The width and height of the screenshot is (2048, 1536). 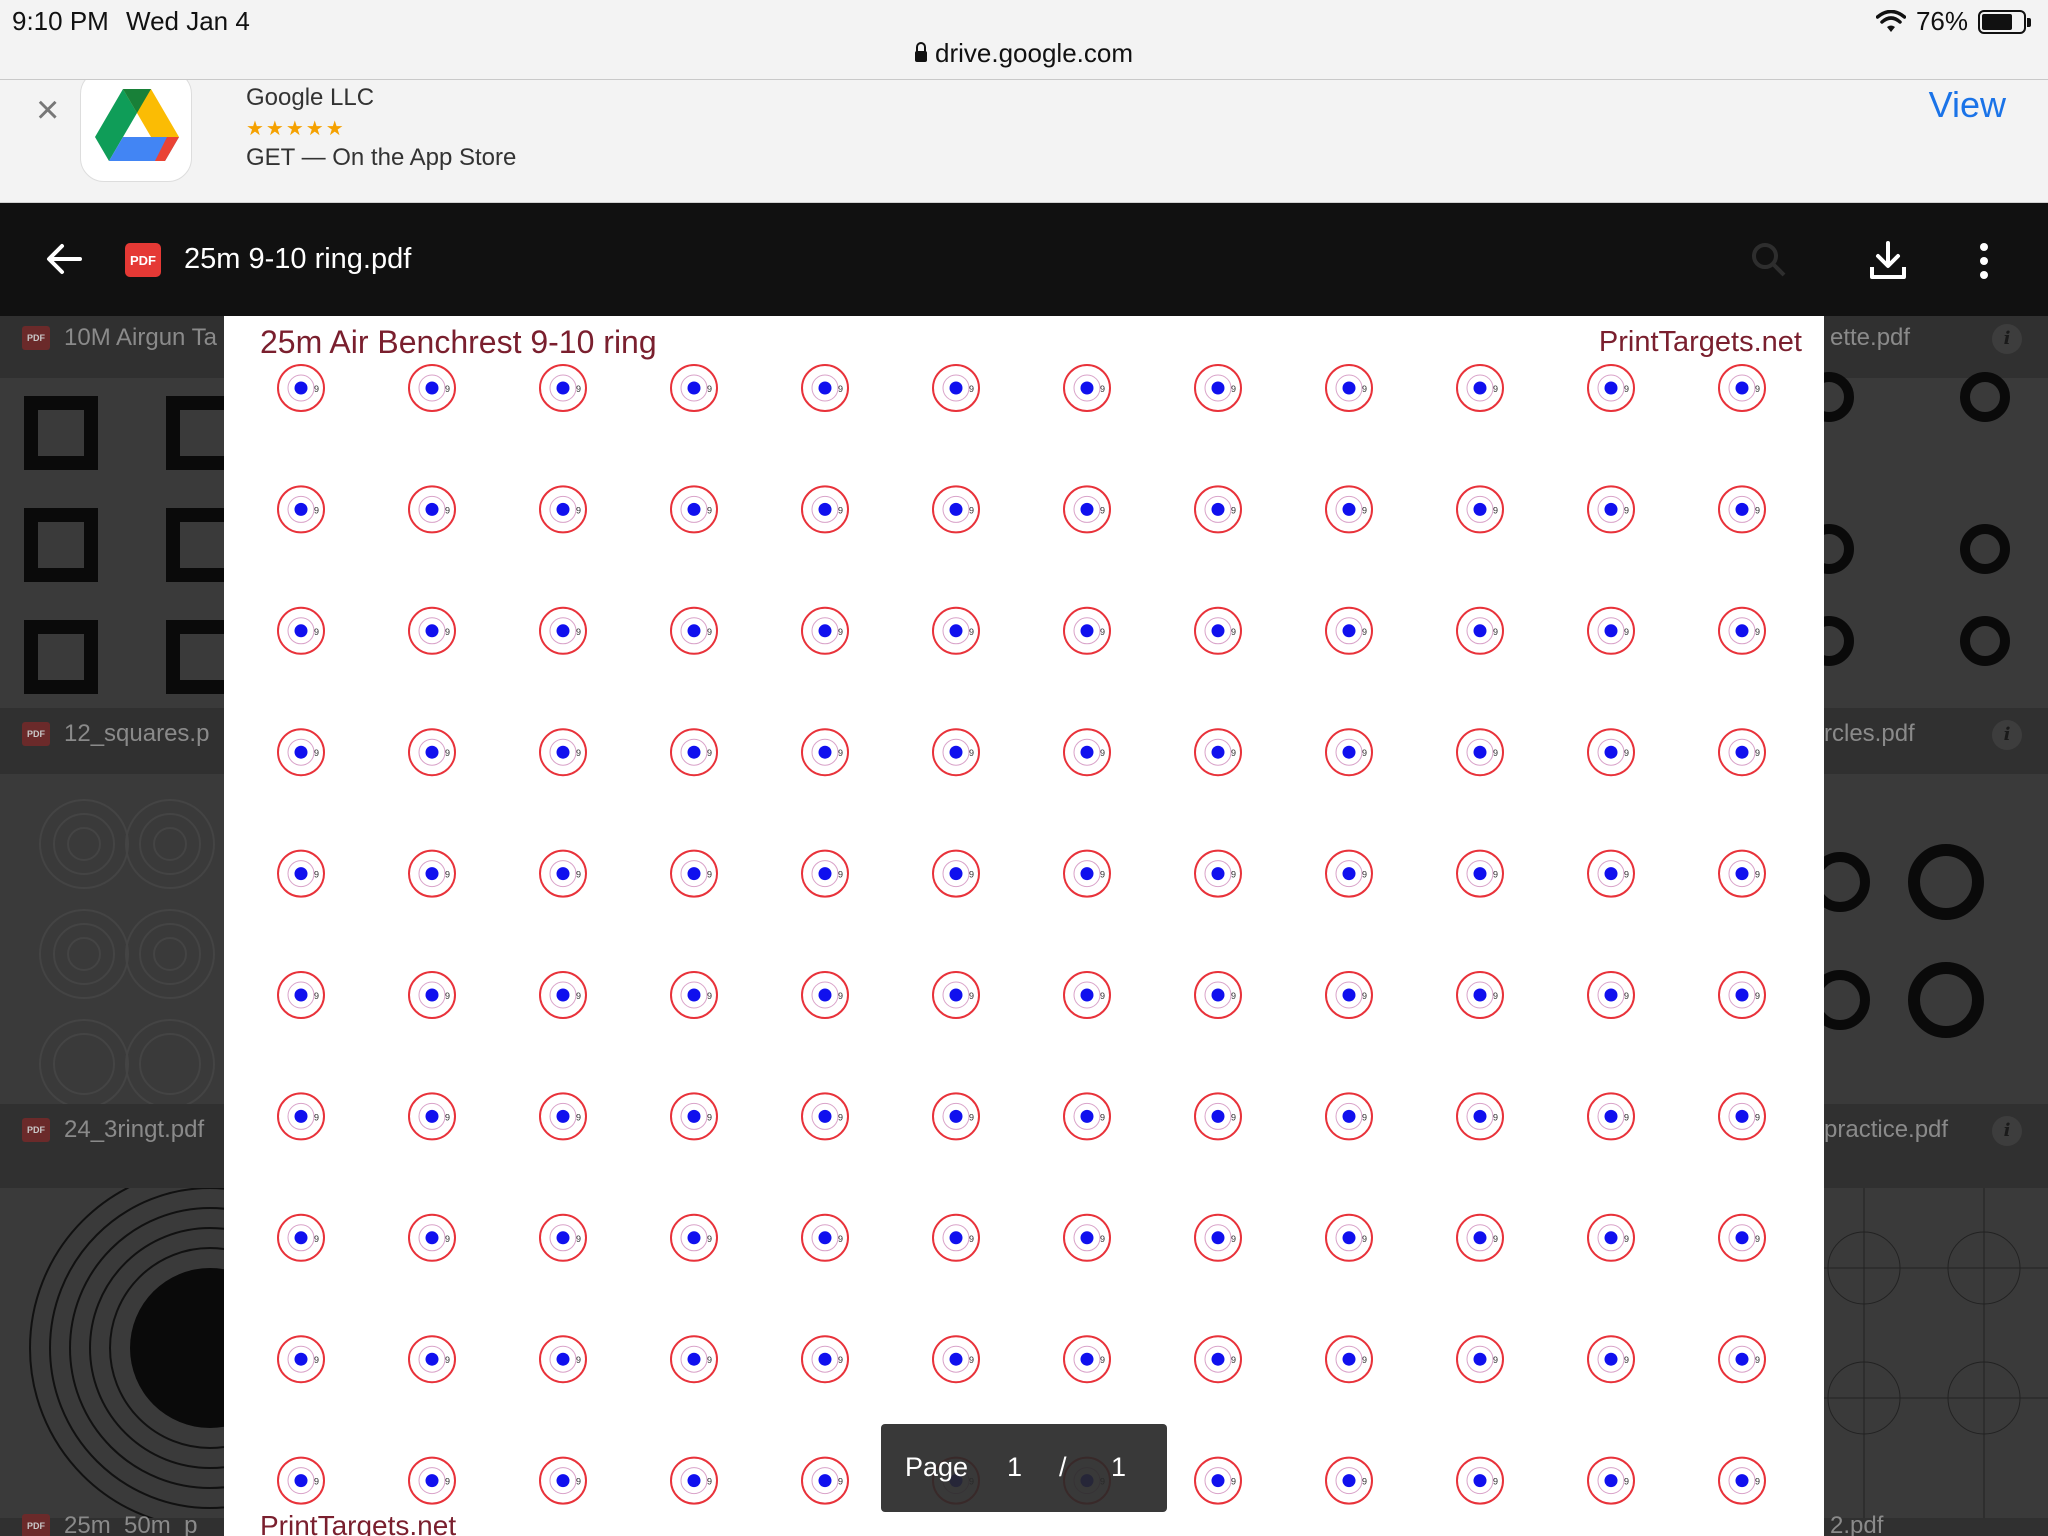 What do you see at coordinates (36, 338) in the screenshot?
I see `pdf-file-icon: PDF` at bounding box center [36, 338].